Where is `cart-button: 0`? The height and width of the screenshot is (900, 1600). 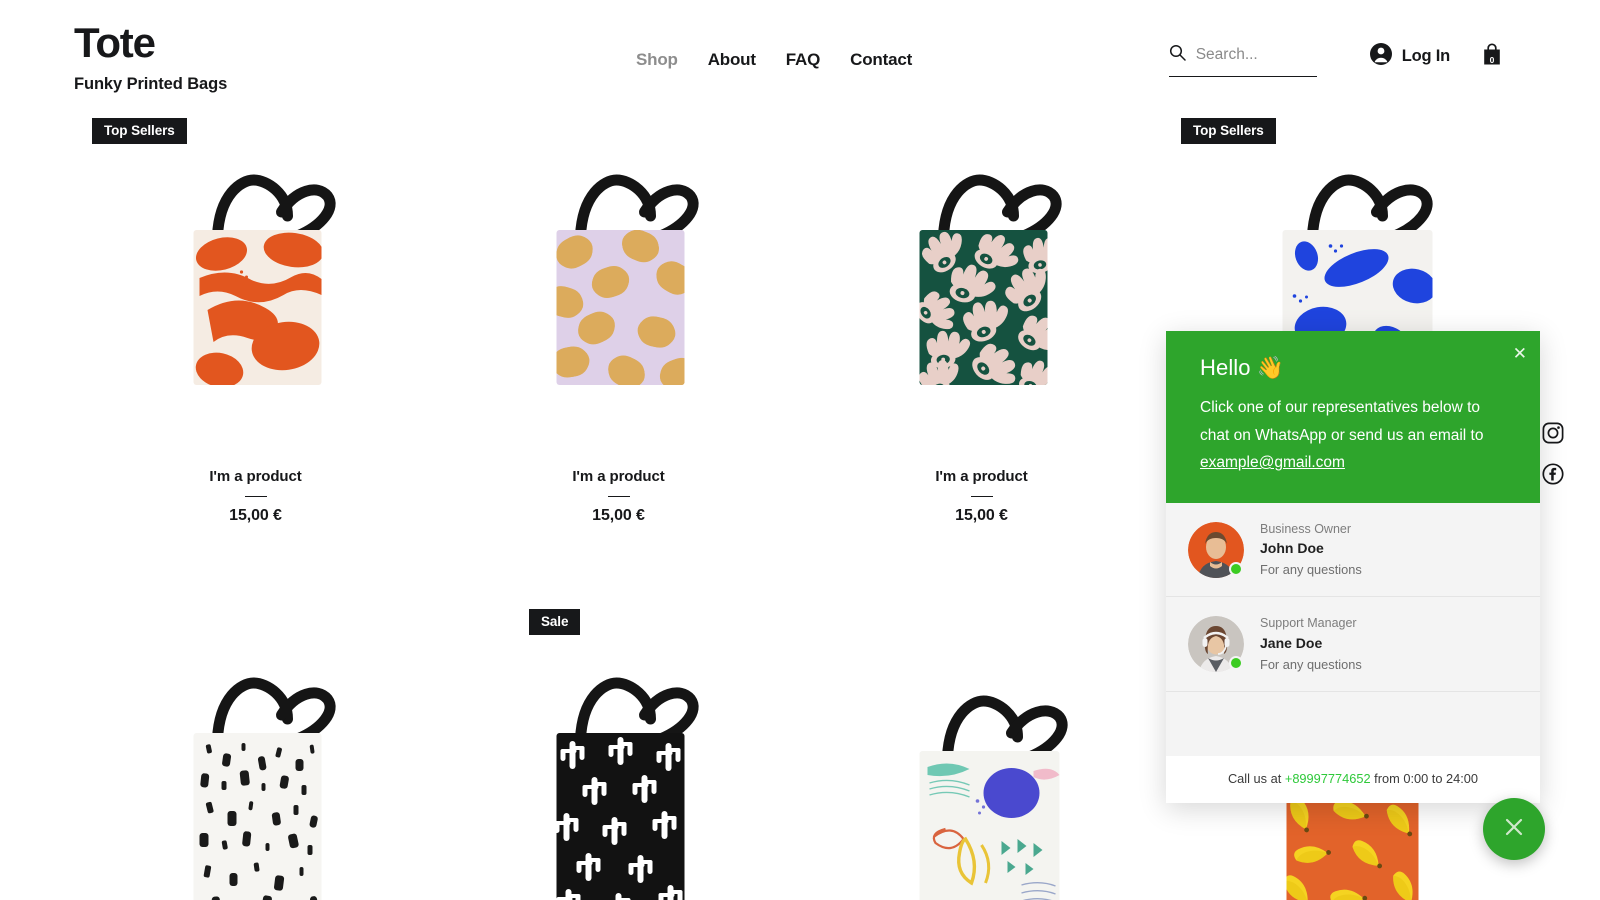
cart-button: 0 is located at coordinates (1492, 56).